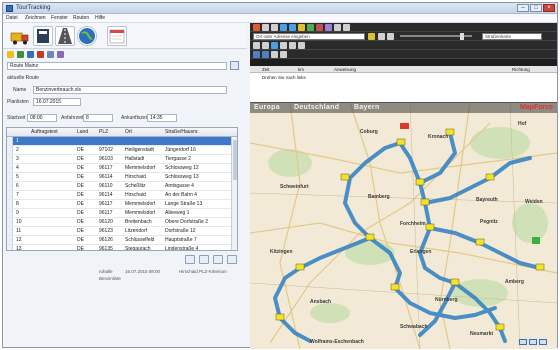  Describe the element at coordinates (310, 27) in the screenshot. I see `route-calc-icon` at that location.